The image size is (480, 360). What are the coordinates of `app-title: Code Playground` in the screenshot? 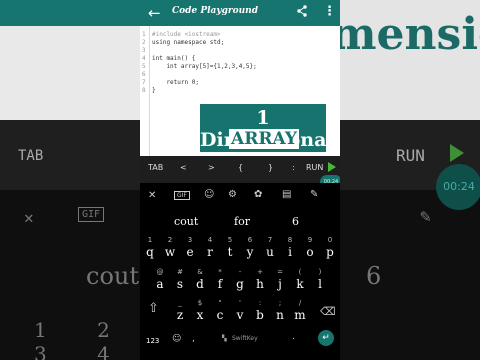 It's located at (215, 11).